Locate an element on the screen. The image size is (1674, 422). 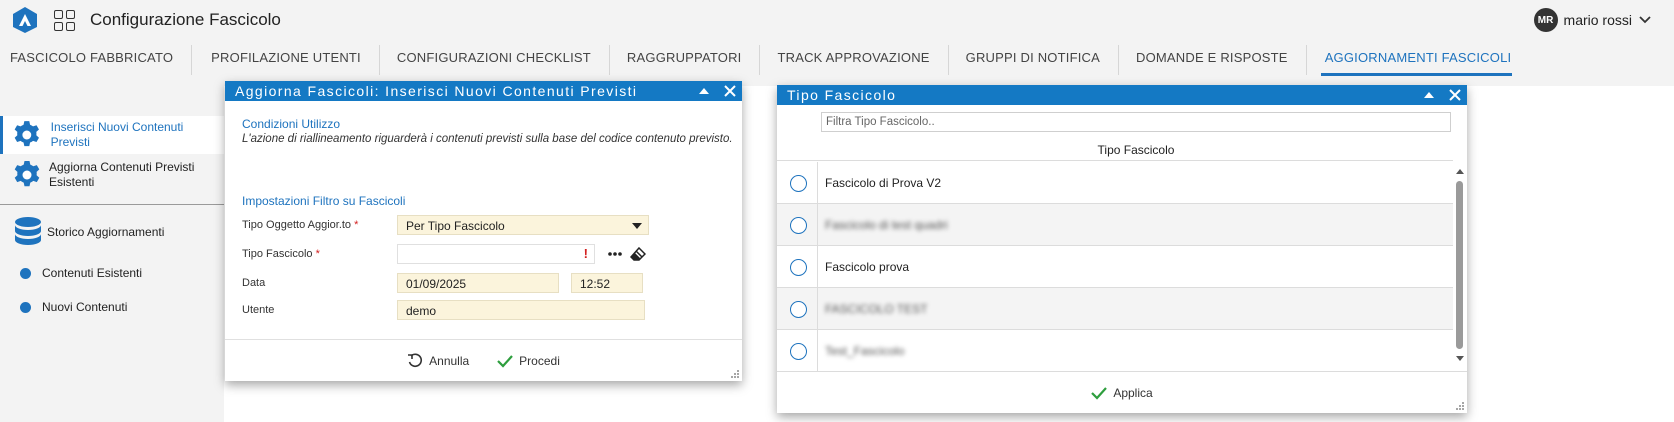
tab-configurazioni-checklist: CONFIGURAZIONI CHECKLIST is located at coordinates (495, 59).